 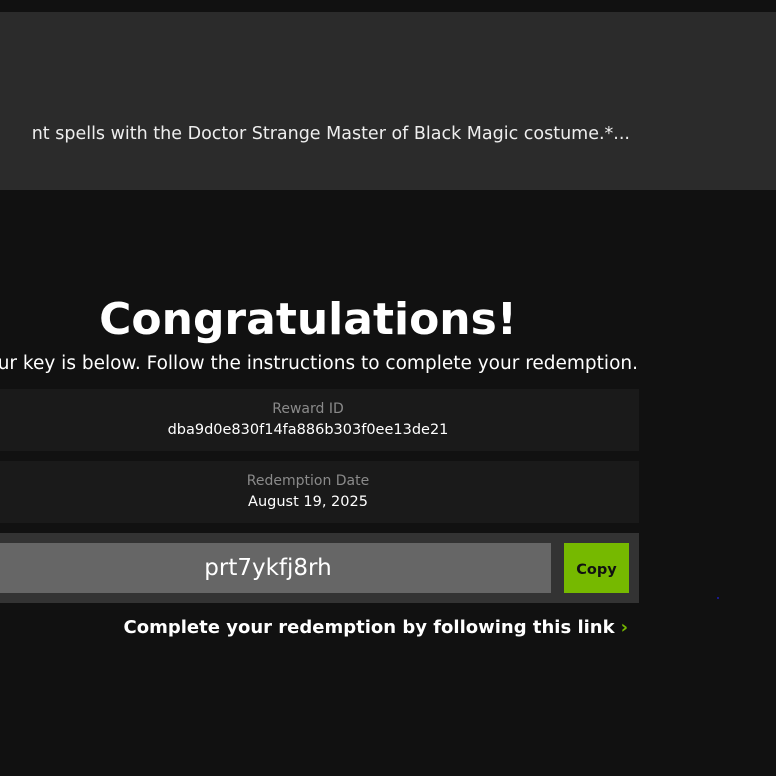 I want to click on redemption-date-value: August 19, 2025, so click(x=308, y=502).